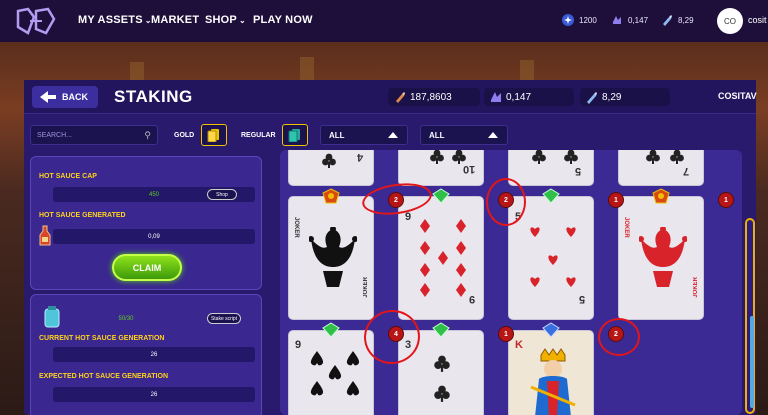 Image resolution: width=768 pixels, height=415 pixels. I want to click on stake-progress: 50/30, so click(126, 318).